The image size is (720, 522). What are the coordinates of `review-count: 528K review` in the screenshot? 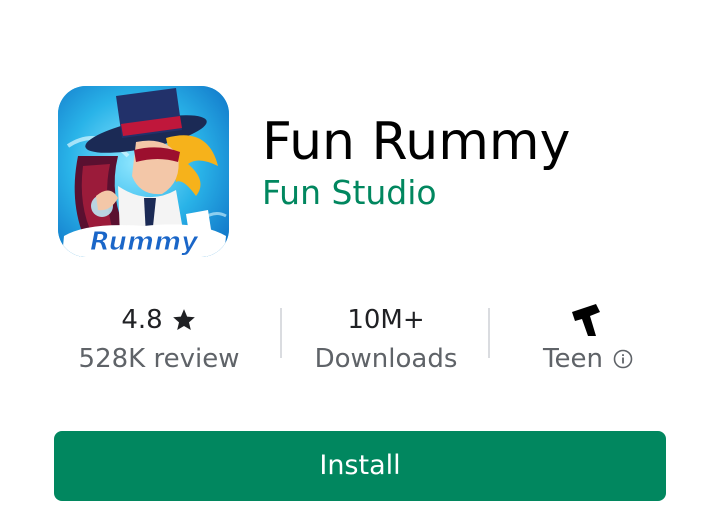 It's located at (159, 359).